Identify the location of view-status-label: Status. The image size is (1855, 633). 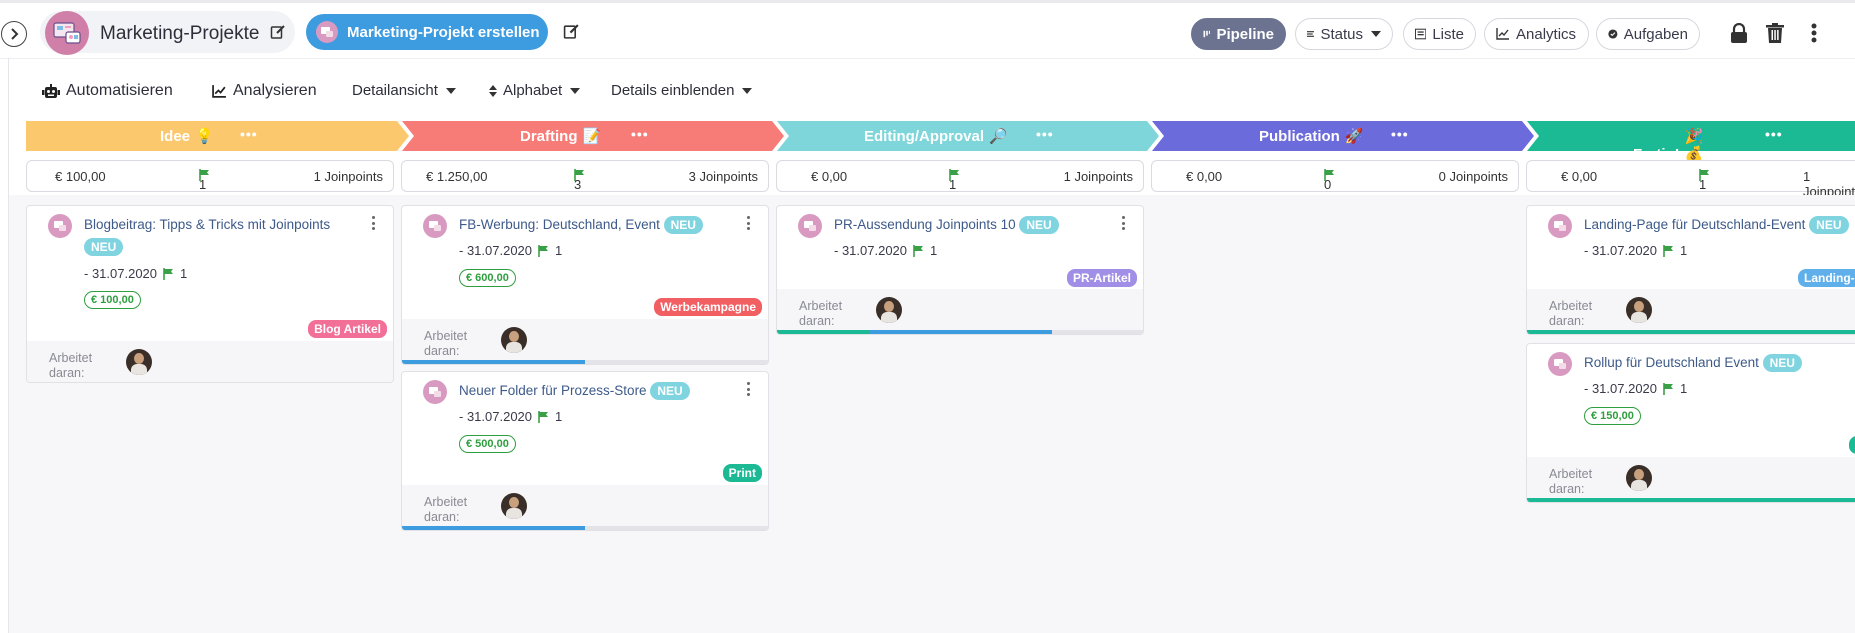
(1341, 34).